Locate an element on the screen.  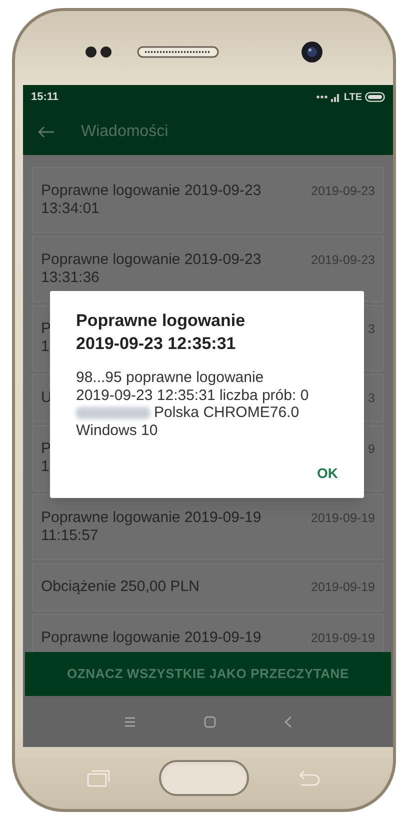
signal-icon is located at coordinates (335, 97).